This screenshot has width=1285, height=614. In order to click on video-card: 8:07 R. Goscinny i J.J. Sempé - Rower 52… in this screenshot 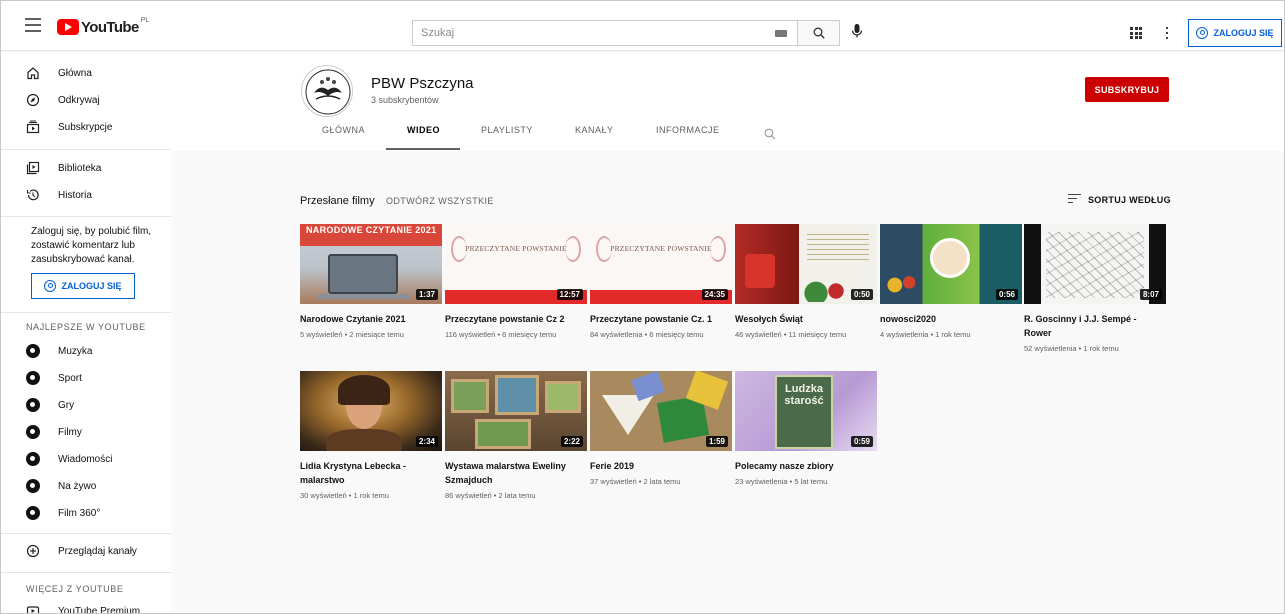, I will do `click(1095, 288)`.